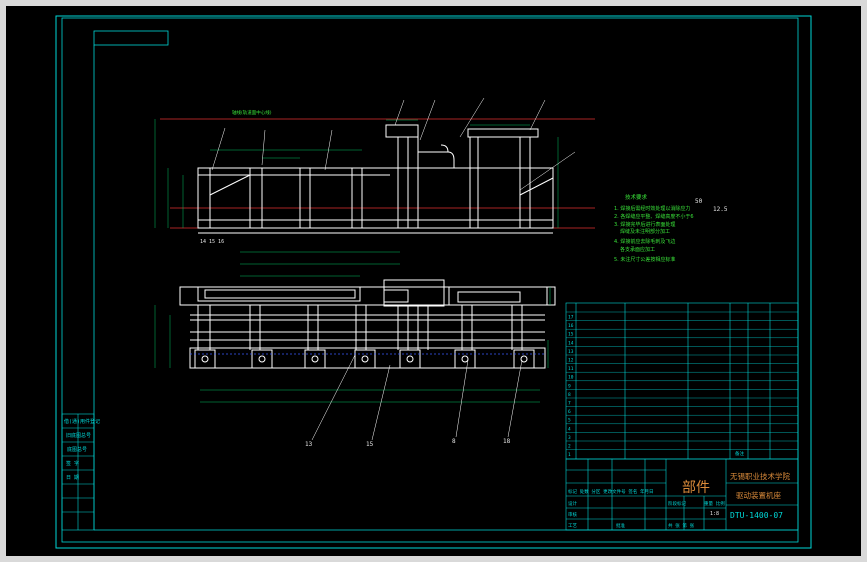 The image size is (867, 562). I want to click on parts-item-number: 13, so click(571, 352).